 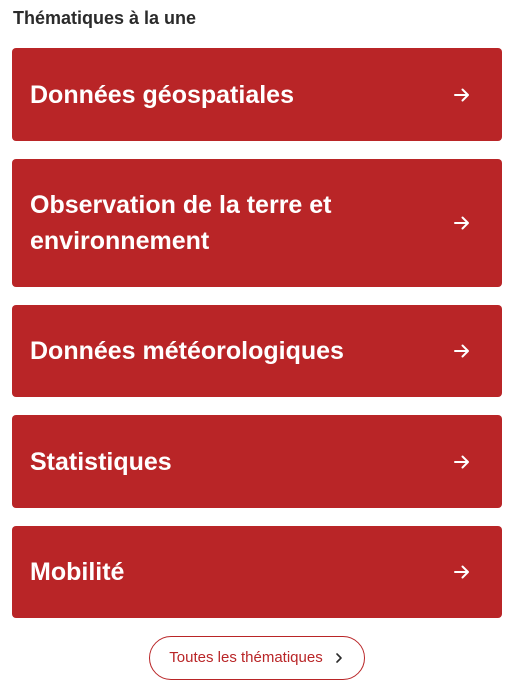 What do you see at coordinates (77, 572) in the screenshot?
I see `card-label: Mobilité` at bounding box center [77, 572].